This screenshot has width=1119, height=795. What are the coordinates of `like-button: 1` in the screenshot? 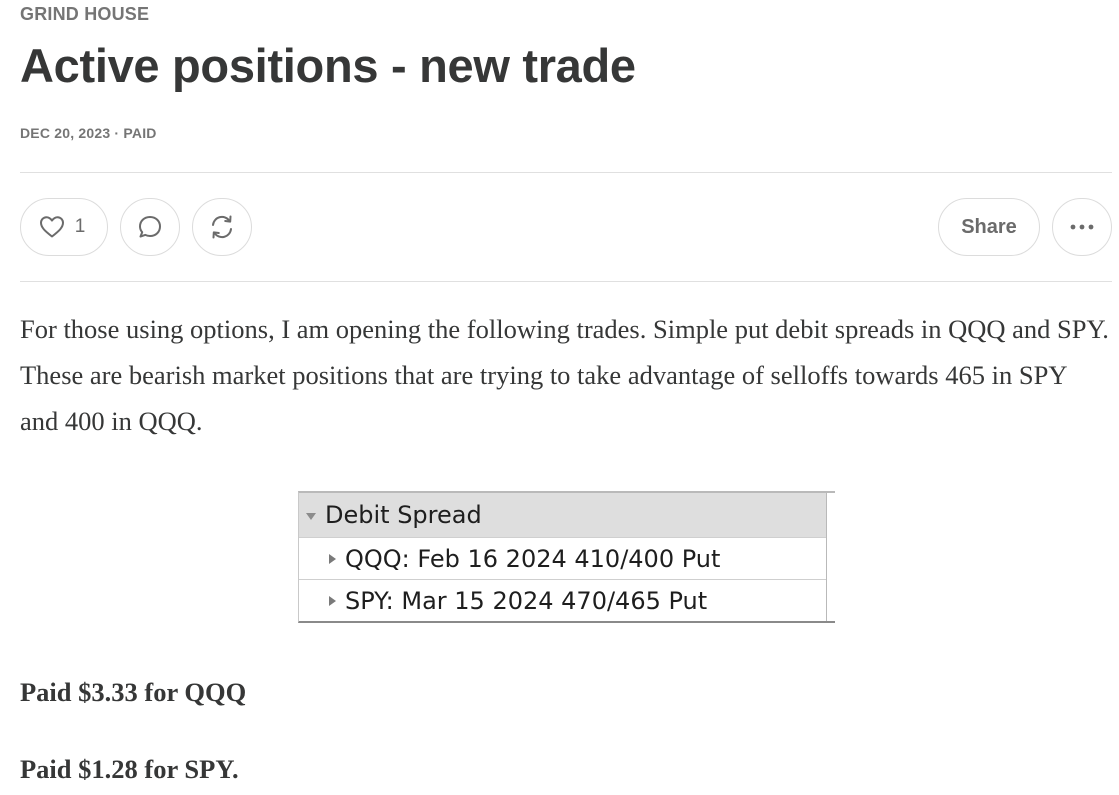 It's located at (64, 227).